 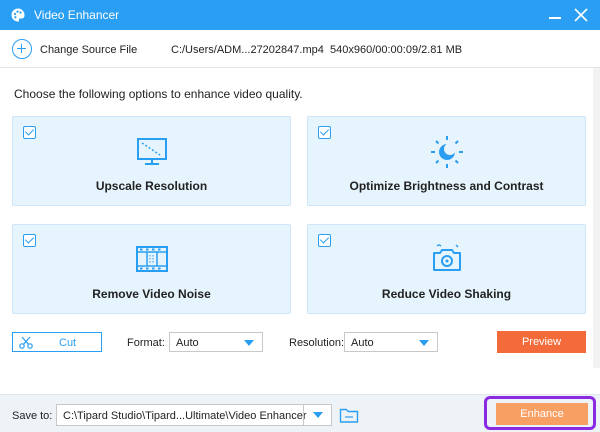 What do you see at coordinates (187, 343) in the screenshot?
I see `format-value: Auto` at bounding box center [187, 343].